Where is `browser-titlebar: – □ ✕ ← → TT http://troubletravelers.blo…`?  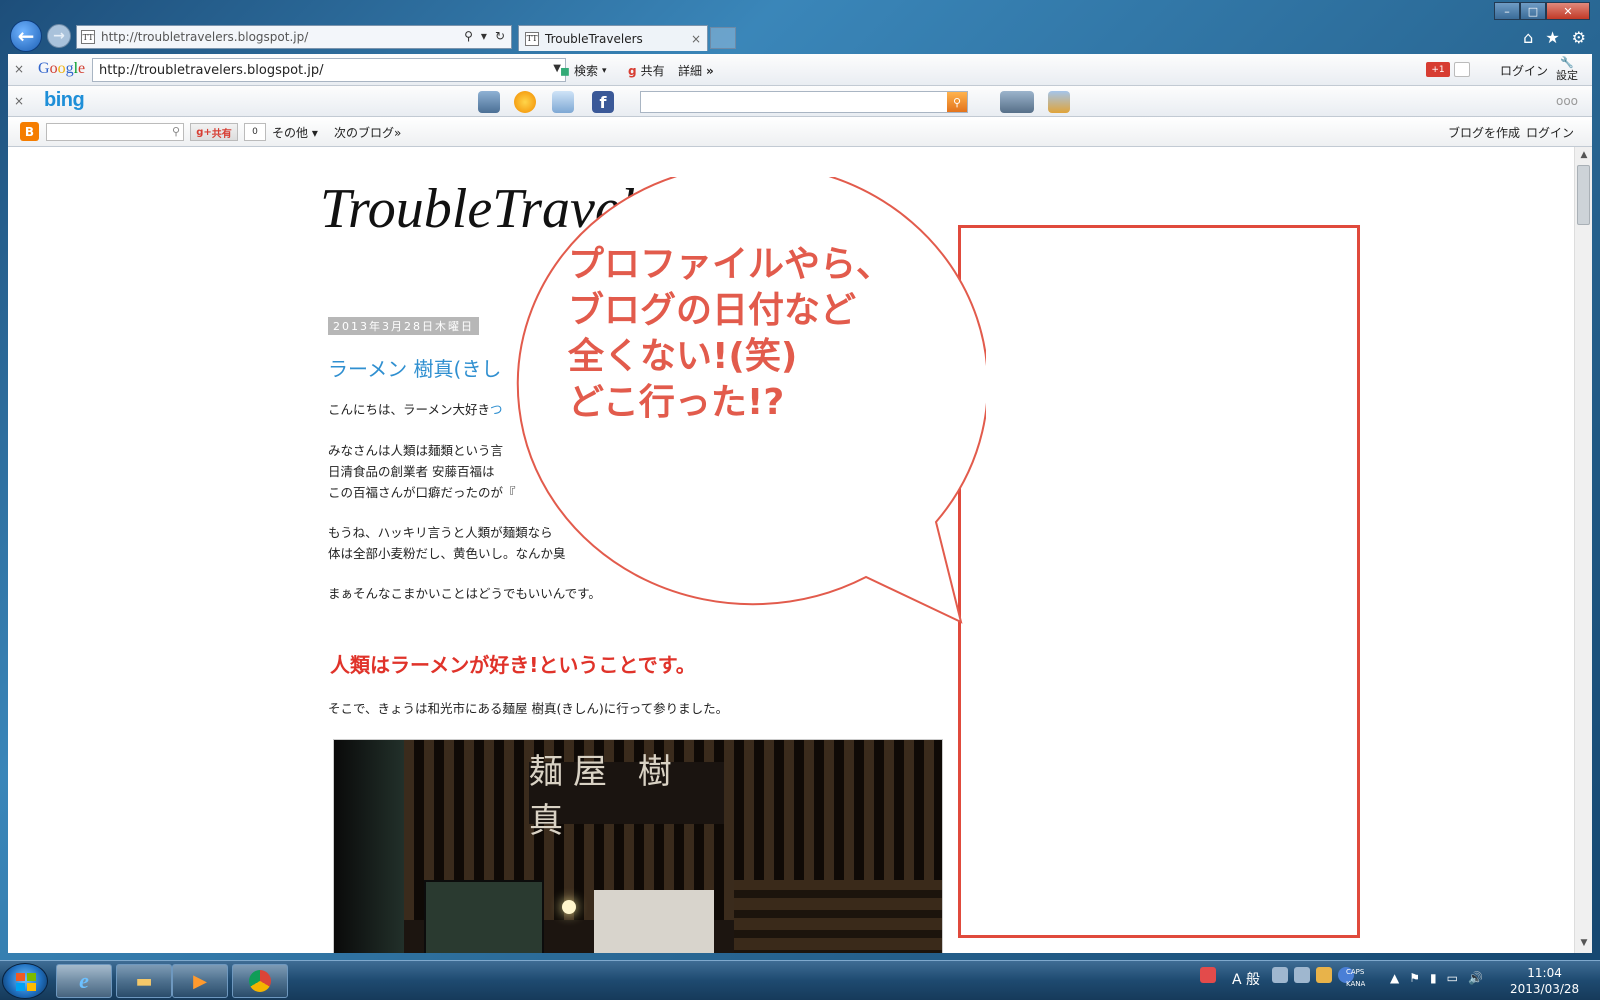
browser-titlebar: – □ ✕ ← → TT http://troubletravelers.blo… is located at coordinates (800, 27).